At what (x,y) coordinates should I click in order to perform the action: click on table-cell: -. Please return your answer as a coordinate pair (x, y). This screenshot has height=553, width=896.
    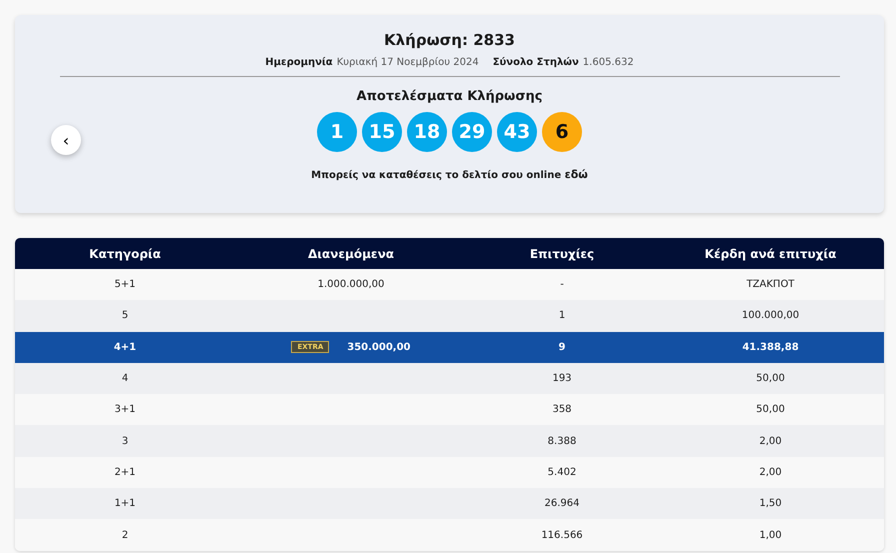
    Looking at the image, I should click on (562, 284).